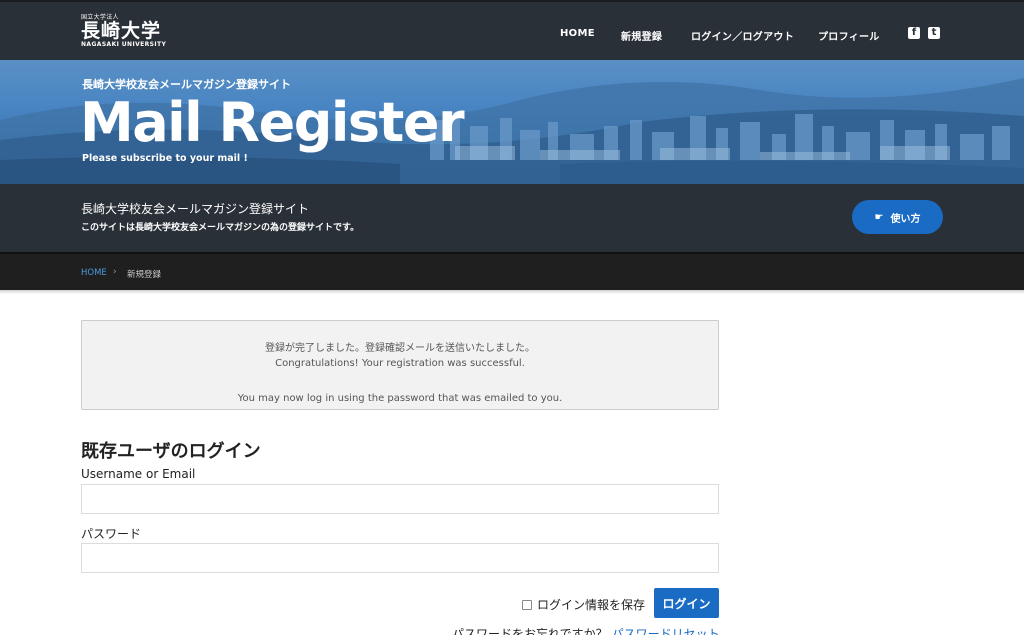 The height and width of the screenshot is (635, 1024). I want to click on forgot-text: パスワードをお忘れですか？, so click(530, 631).